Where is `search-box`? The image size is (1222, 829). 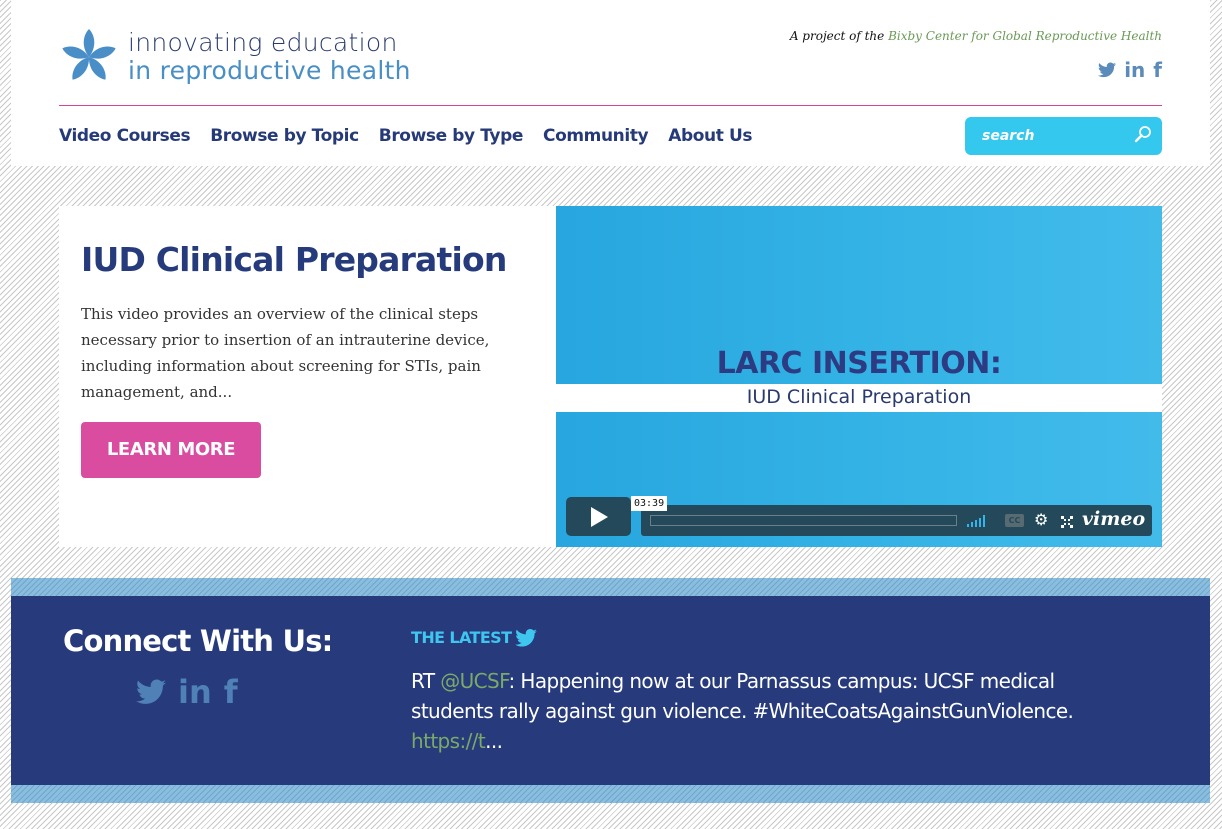 search-box is located at coordinates (1063, 136).